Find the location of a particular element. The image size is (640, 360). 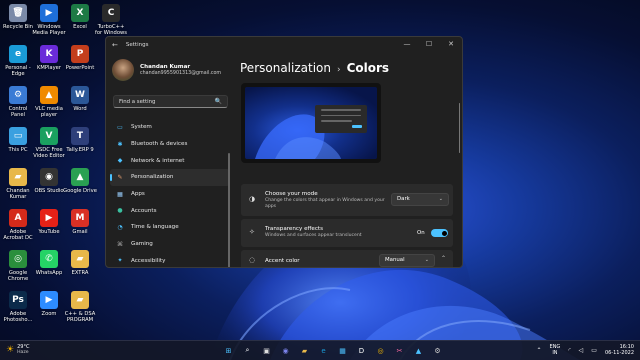

gmail-icon: M is located at coordinates (80, 218).